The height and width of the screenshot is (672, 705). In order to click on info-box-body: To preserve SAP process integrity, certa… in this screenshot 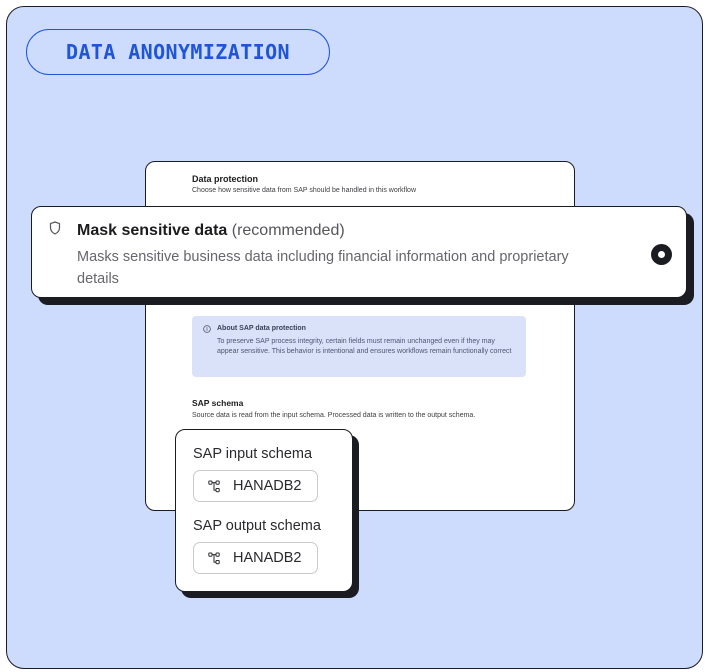, I will do `click(364, 346)`.